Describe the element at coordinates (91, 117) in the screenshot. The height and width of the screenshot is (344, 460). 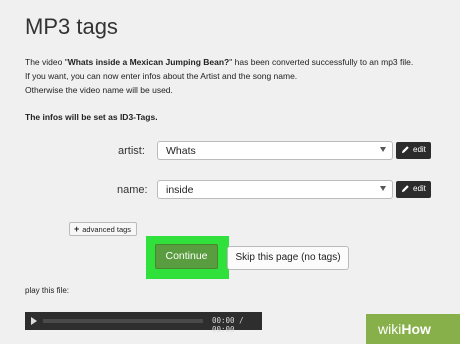
I see `infos-heading: The infos will be set as ID3-Tags.` at that location.